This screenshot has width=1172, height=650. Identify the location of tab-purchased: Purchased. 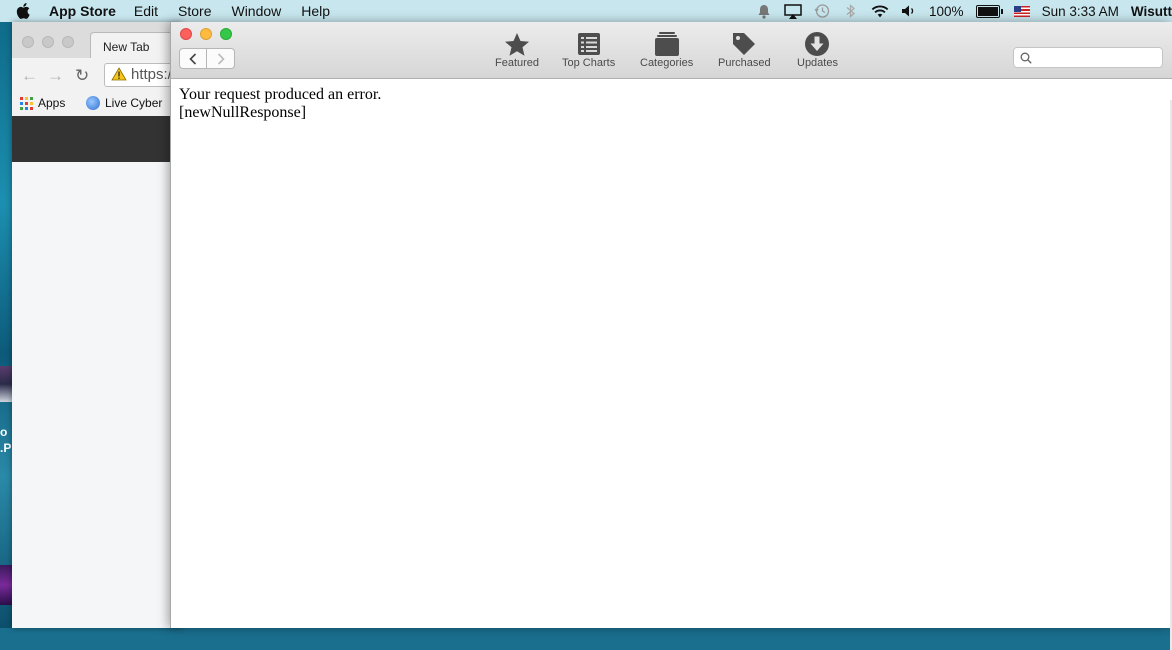
(744, 49).